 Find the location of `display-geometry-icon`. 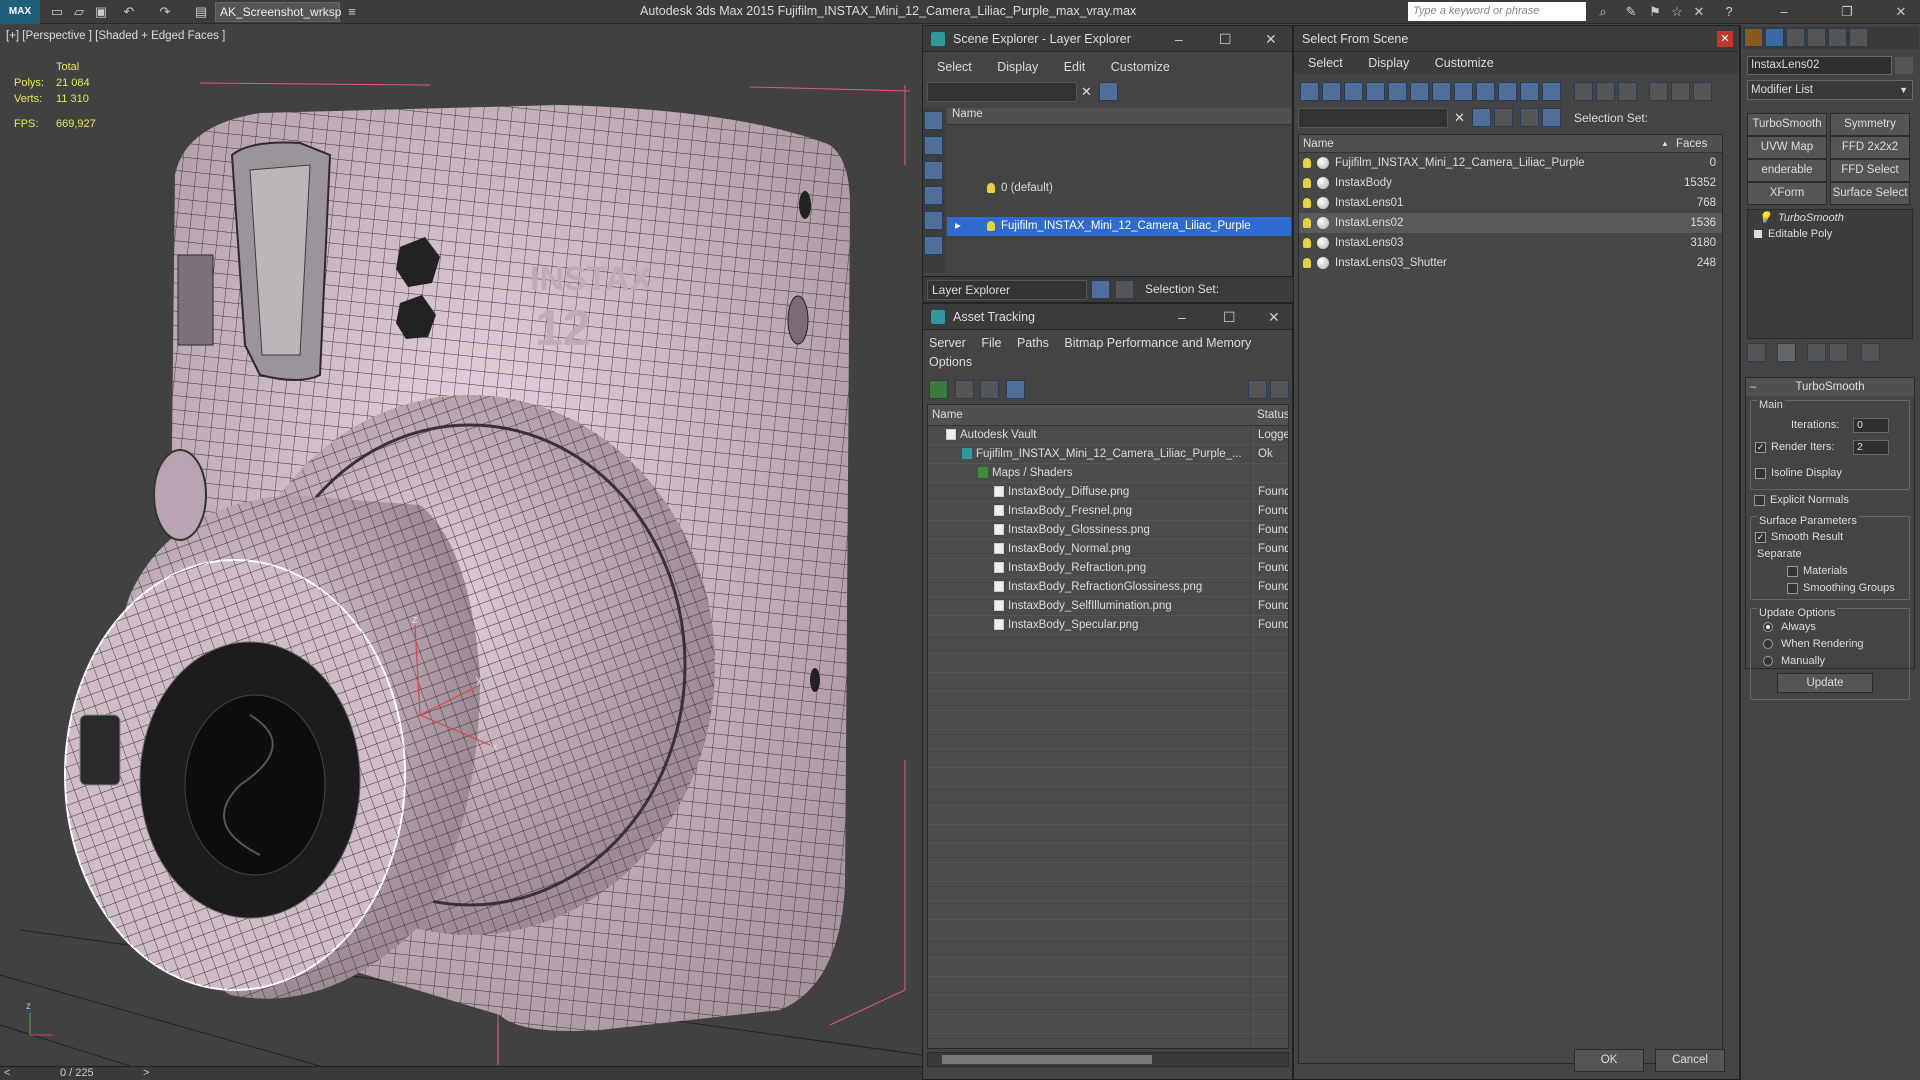

display-geometry-icon is located at coordinates (933, 145).